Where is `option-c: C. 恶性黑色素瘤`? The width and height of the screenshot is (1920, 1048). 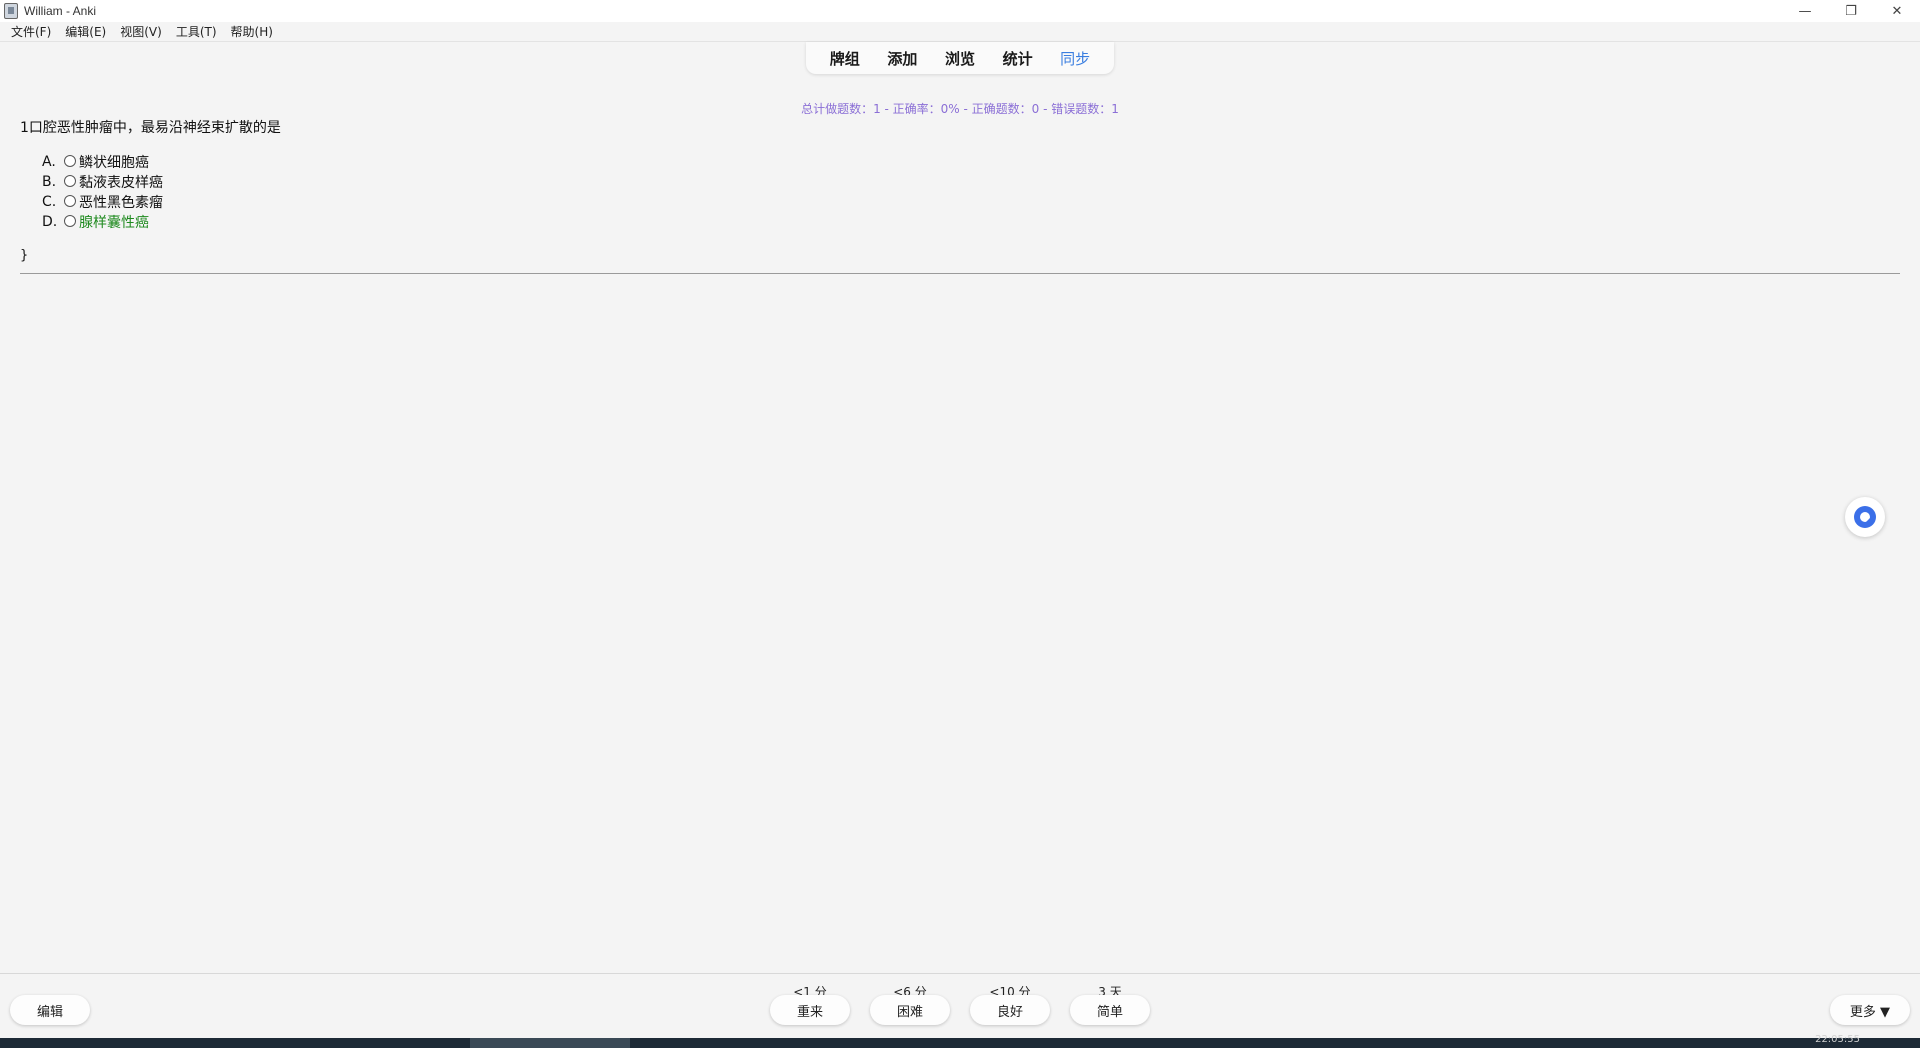
option-c: C. 恶性黑色素瘤 is located at coordinates (102, 202).